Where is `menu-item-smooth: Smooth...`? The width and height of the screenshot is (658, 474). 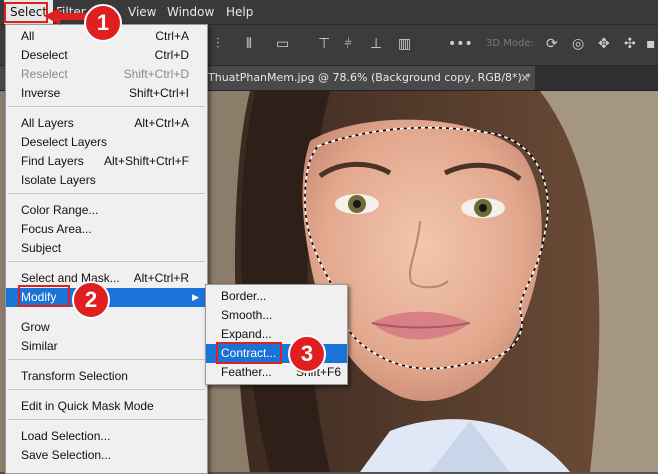
menu-item-smooth: Smooth... is located at coordinates (276, 315).